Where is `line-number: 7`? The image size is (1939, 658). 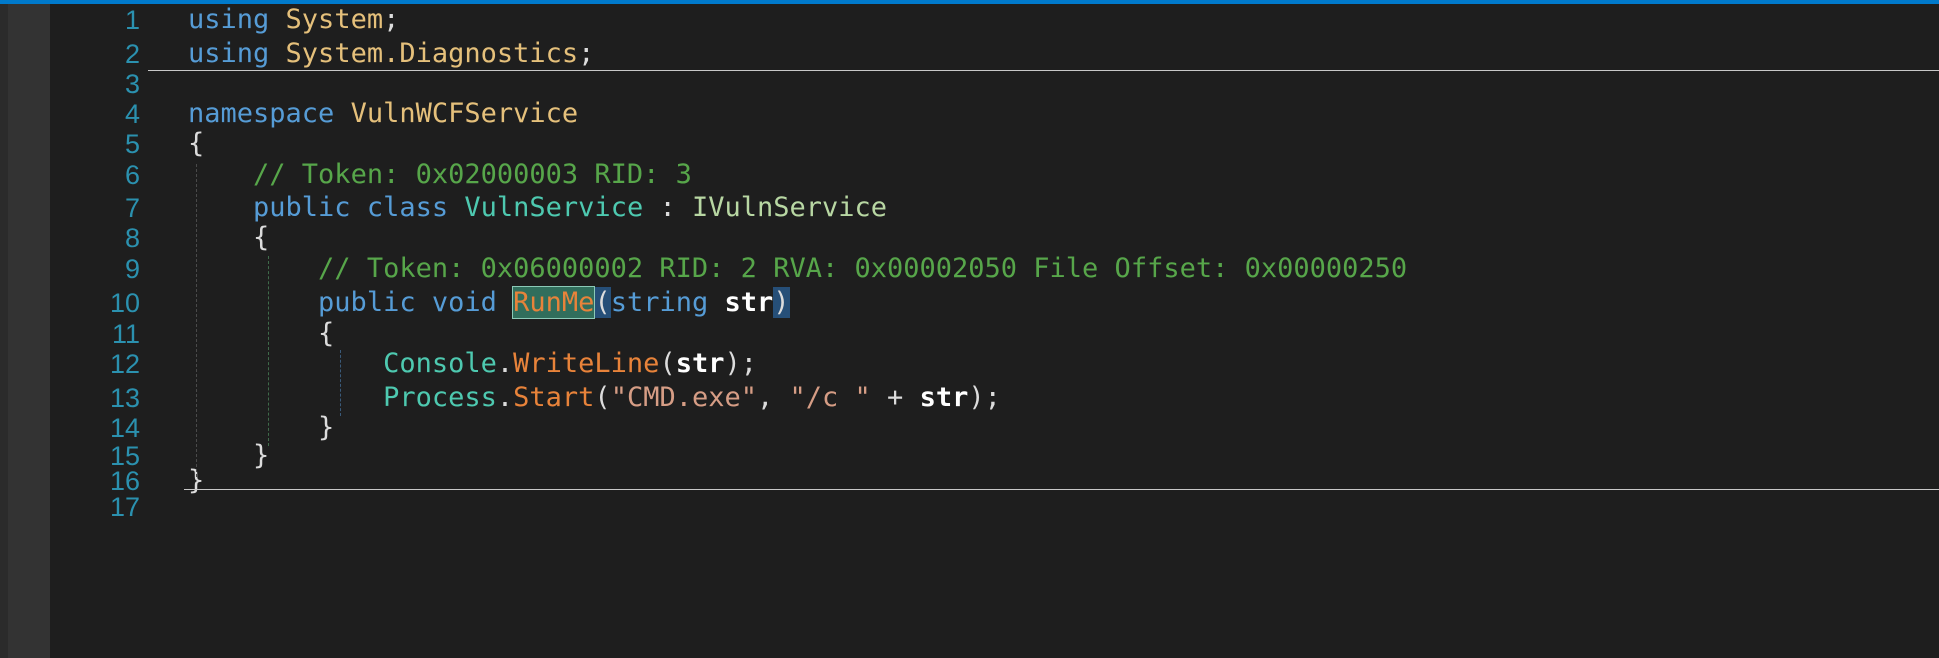 line-number: 7 is located at coordinates (132, 208).